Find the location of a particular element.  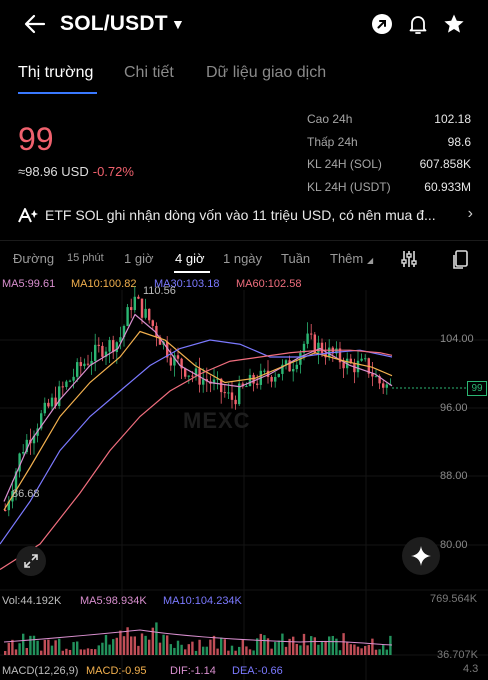

sparkle-icon is located at coordinates (421, 556).